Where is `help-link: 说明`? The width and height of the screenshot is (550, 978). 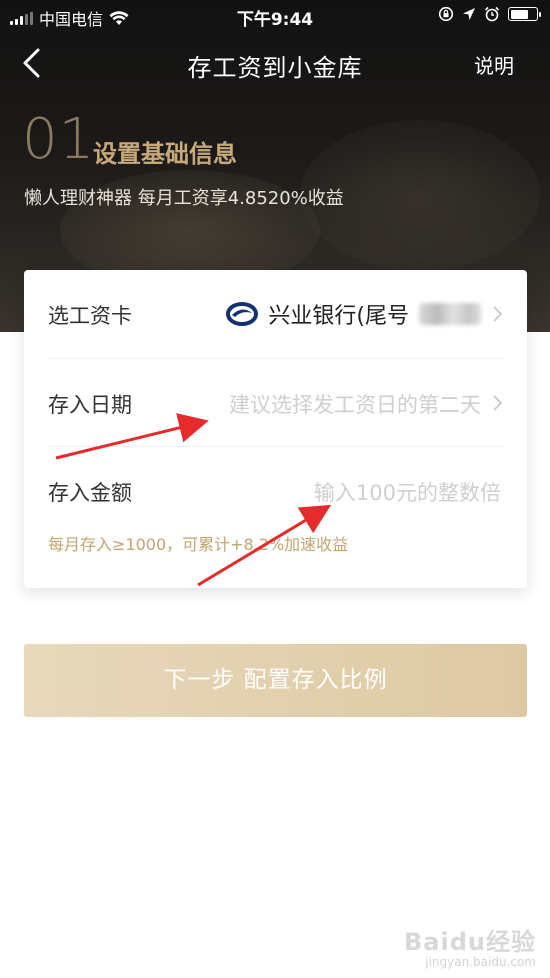 help-link: 说明 is located at coordinates (494, 64).